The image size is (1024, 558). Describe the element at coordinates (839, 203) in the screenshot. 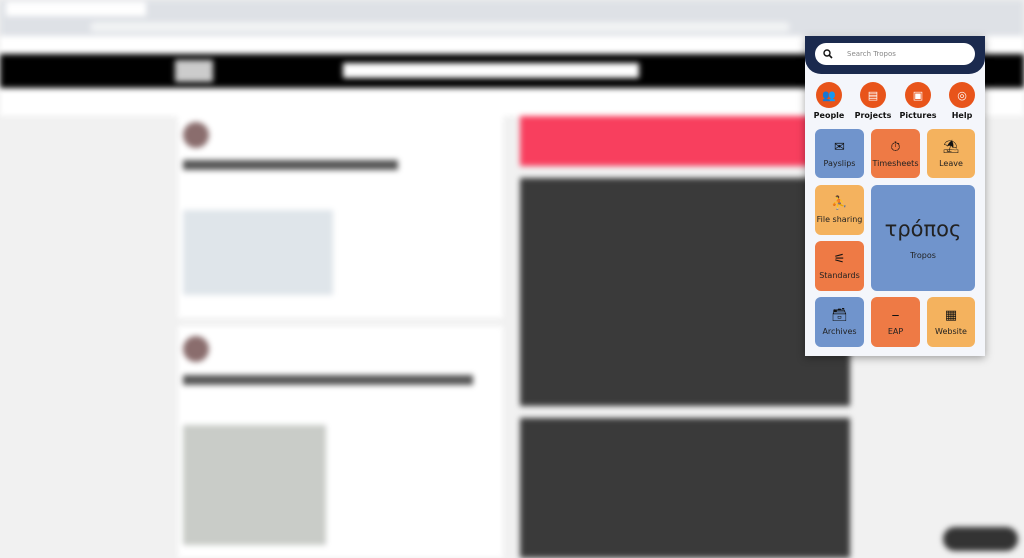

I see `people-chain-icon: ⛹` at that location.